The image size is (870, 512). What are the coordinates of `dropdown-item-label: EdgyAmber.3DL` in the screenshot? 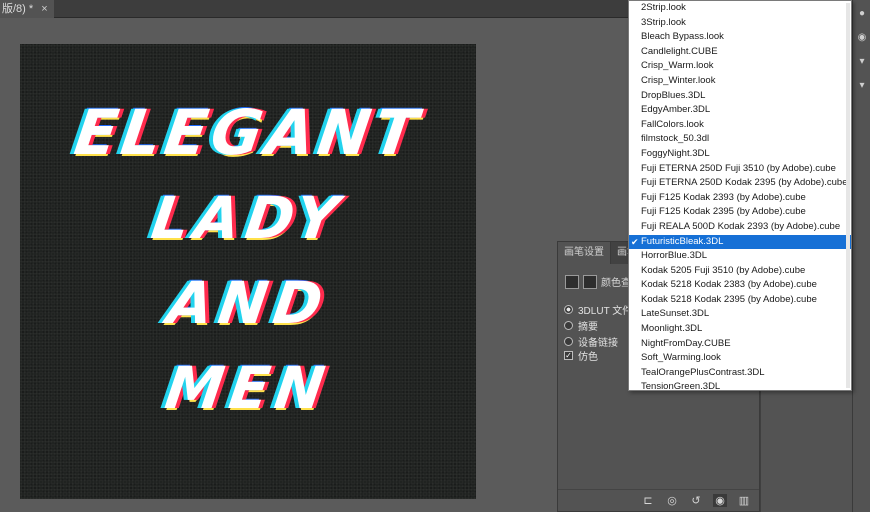 It's located at (676, 110).